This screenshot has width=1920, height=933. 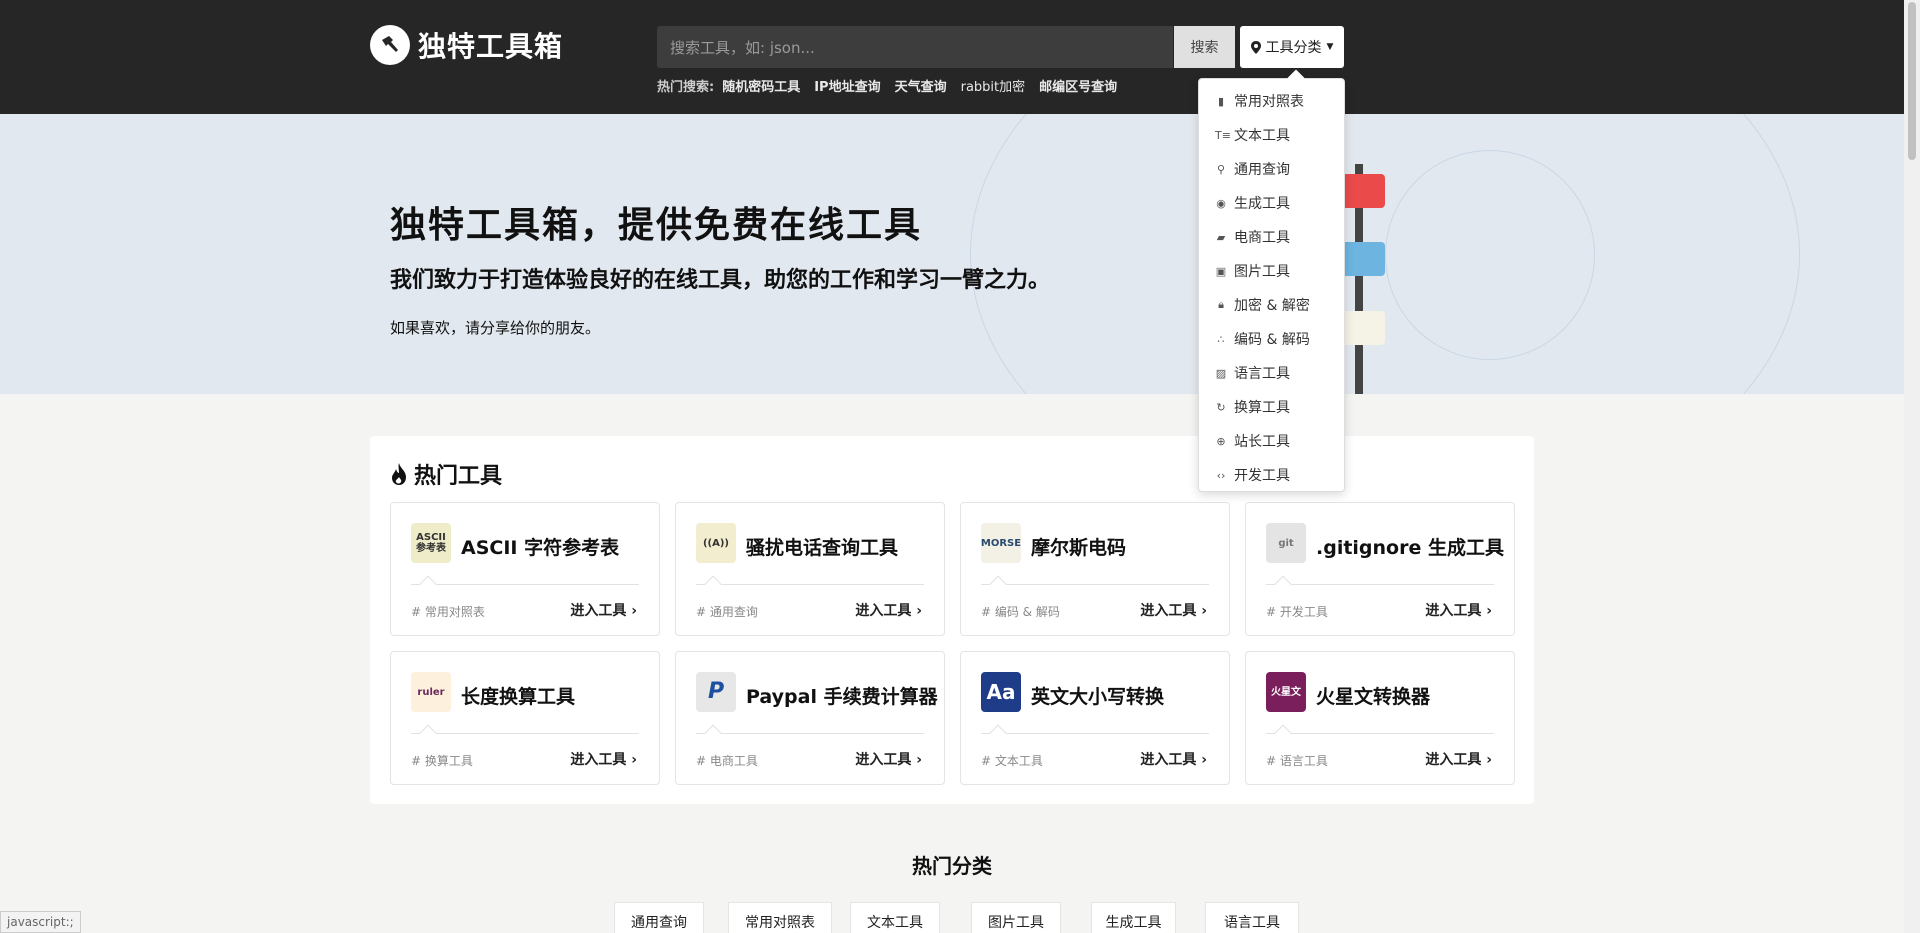 What do you see at coordinates (518, 697) in the screenshot?
I see `tool-title: 长度换算工具` at bounding box center [518, 697].